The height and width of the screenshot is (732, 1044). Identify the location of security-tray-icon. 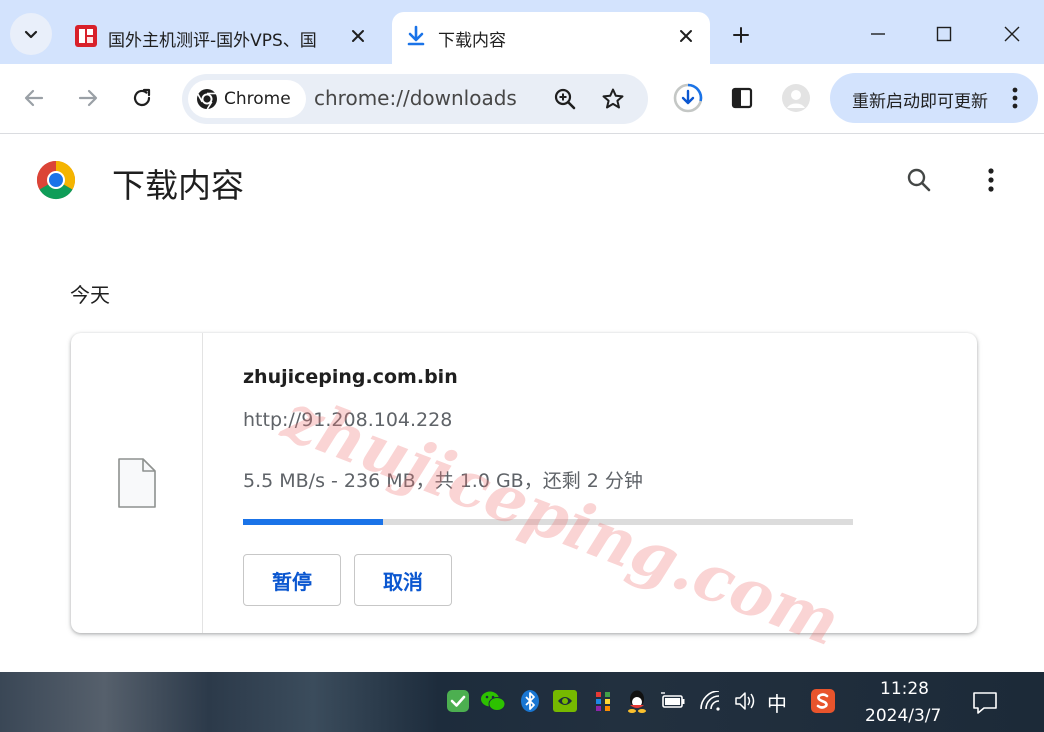
(458, 701).